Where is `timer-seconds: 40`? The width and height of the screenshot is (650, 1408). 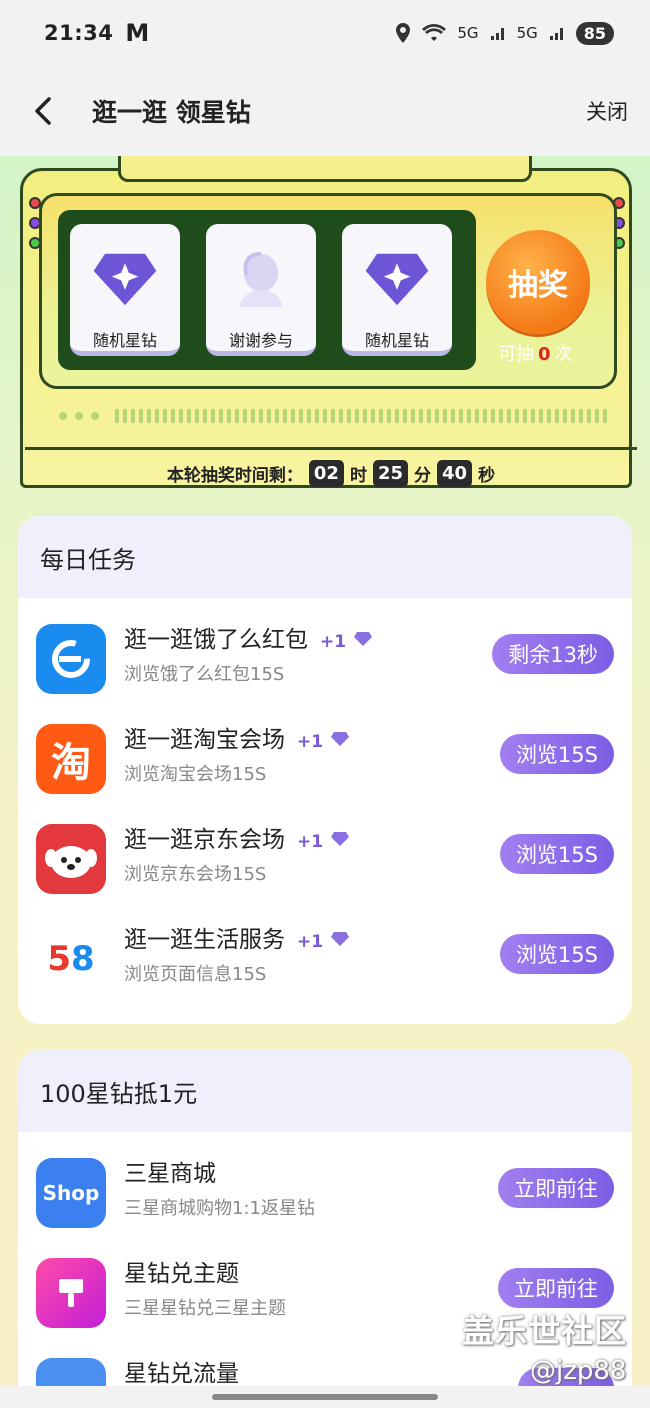 timer-seconds: 40 is located at coordinates (455, 473).